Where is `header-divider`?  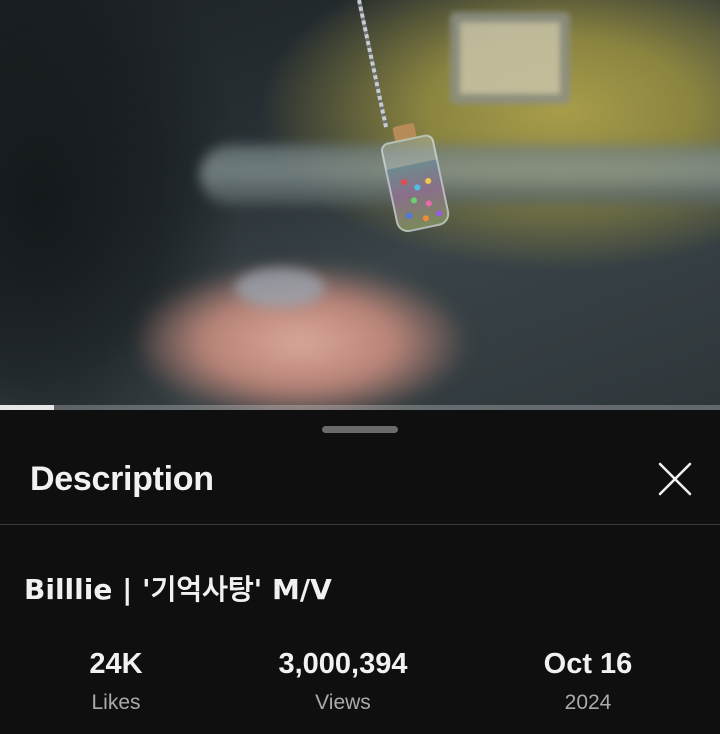 header-divider is located at coordinates (360, 524).